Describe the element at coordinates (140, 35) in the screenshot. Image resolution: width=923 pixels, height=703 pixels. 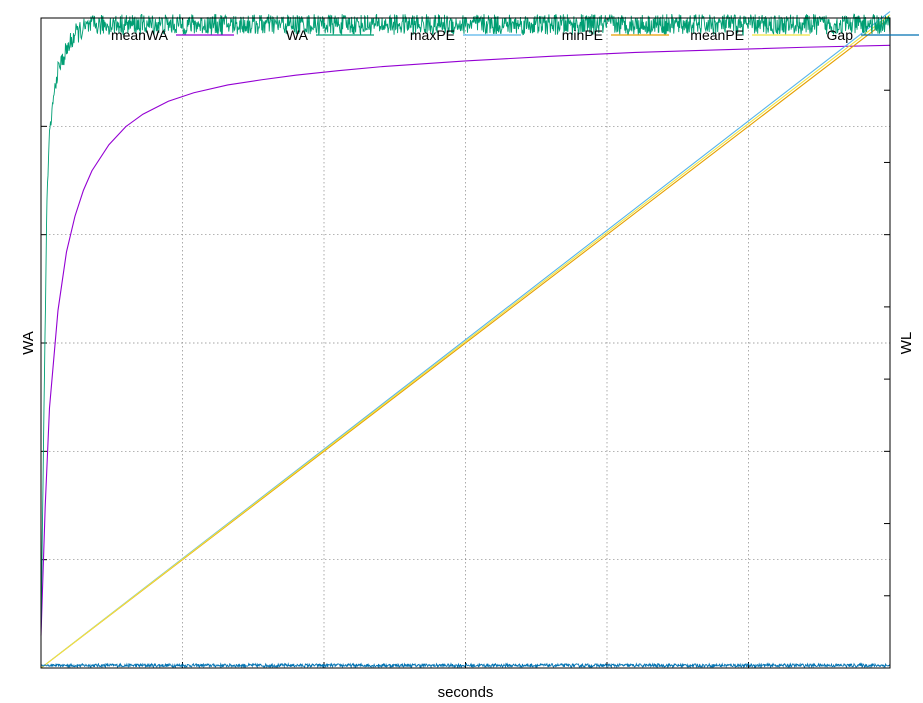
I see `legend-label-meanwa: meanWA` at that location.